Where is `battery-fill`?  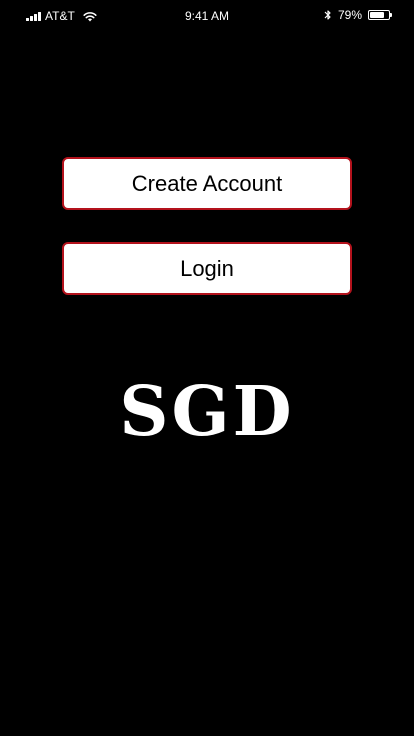
battery-fill is located at coordinates (377, 15).